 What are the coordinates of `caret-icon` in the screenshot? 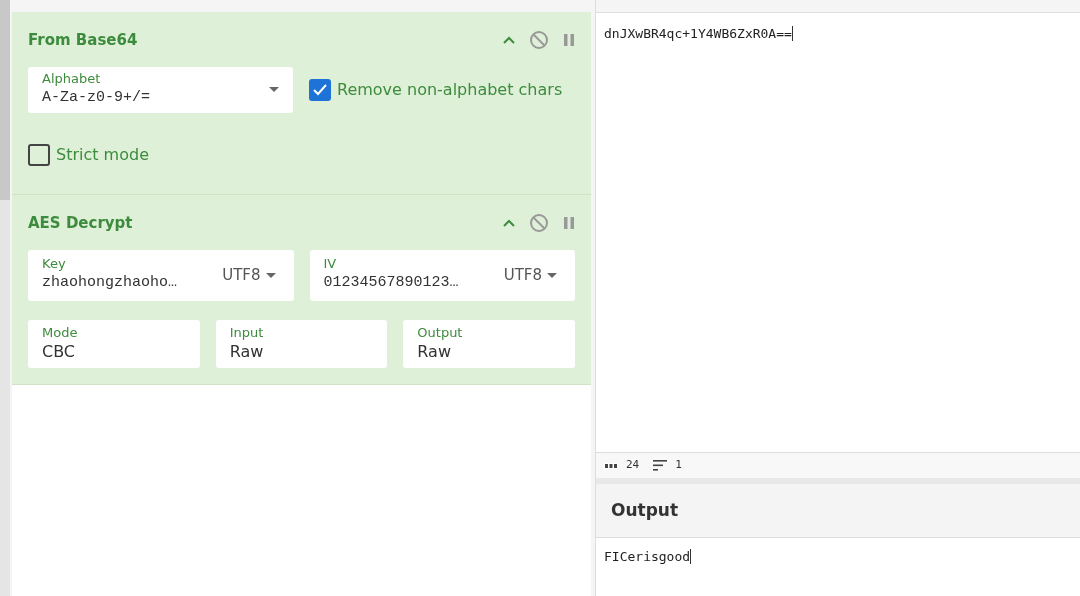 It's located at (274, 89).